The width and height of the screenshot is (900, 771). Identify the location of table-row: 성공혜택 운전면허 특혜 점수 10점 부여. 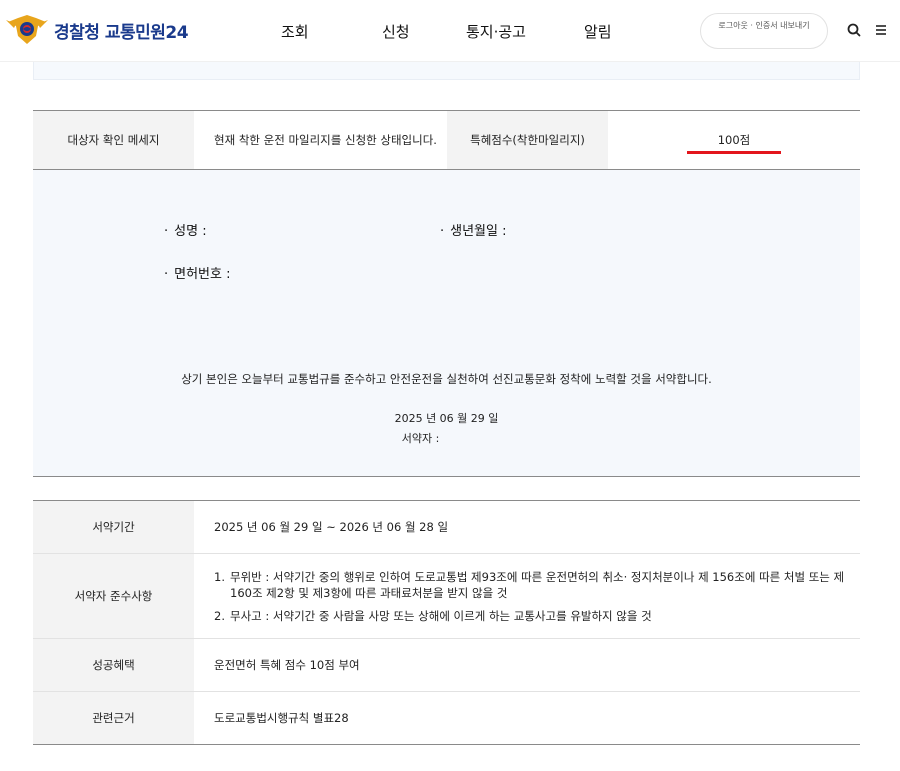
(446, 665).